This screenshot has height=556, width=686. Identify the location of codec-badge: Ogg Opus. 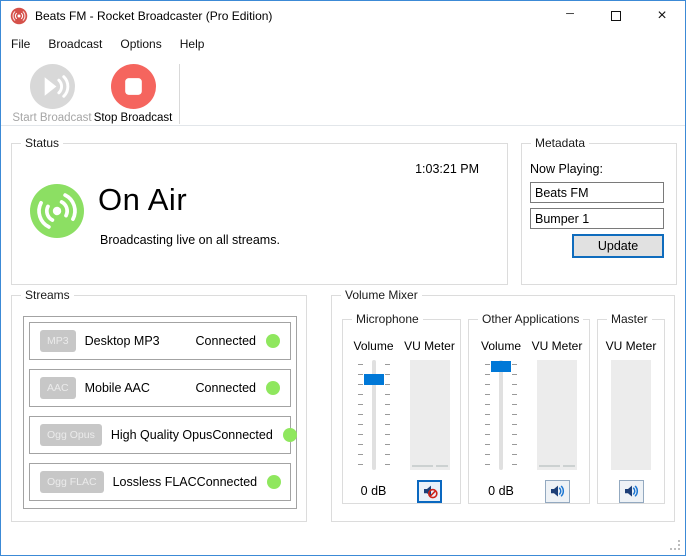
(71, 435).